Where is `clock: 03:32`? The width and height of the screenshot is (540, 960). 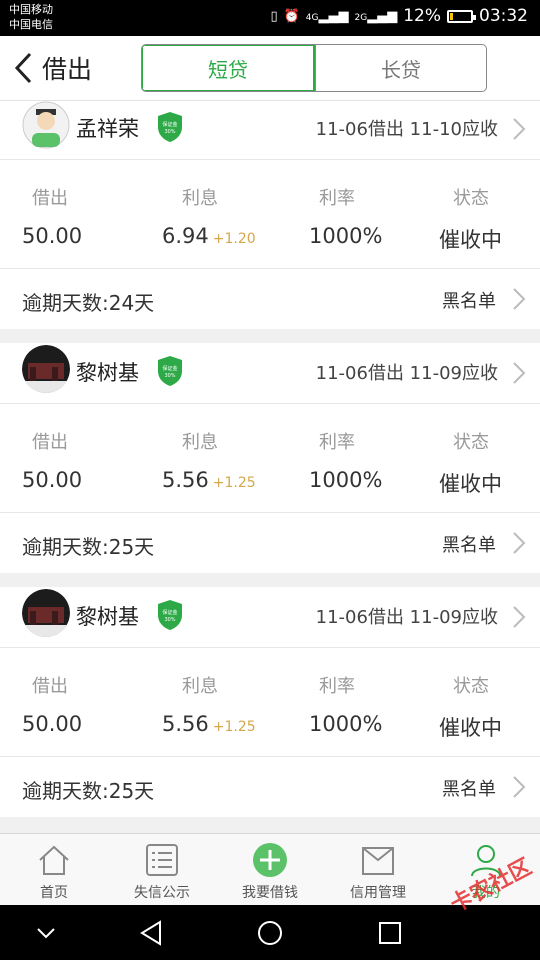
clock: 03:32 is located at coordinates (503, 16).